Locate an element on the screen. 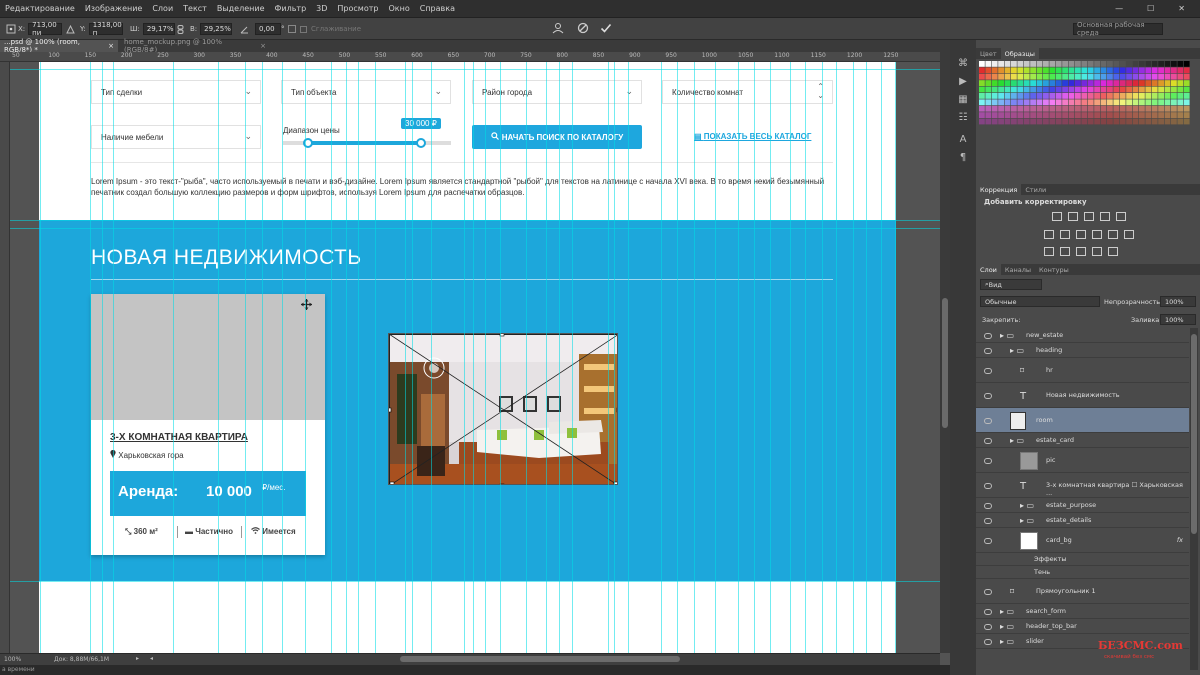 The image size is (1200, 675). menu-item-window: Окно is located at coordinates (398, 8).